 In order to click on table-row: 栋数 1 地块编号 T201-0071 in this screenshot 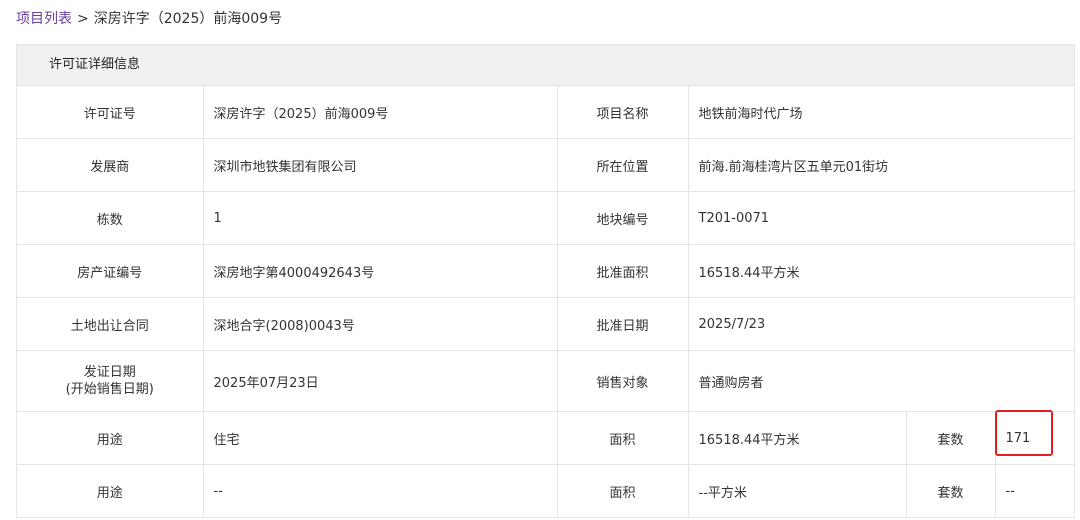, I will do `click(546, 218)`.